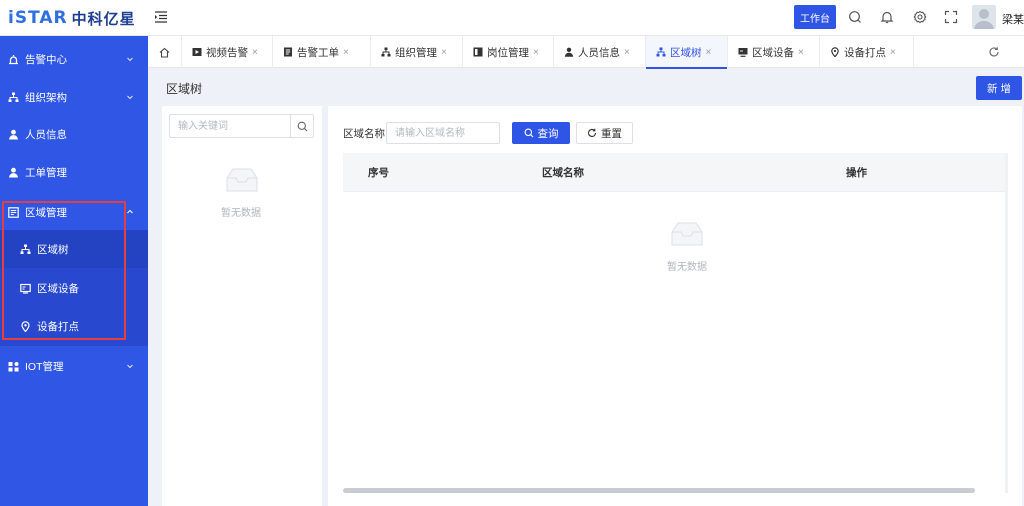  I want to click on tab-position-management: 岗位管理 ×, so click(508, 52).